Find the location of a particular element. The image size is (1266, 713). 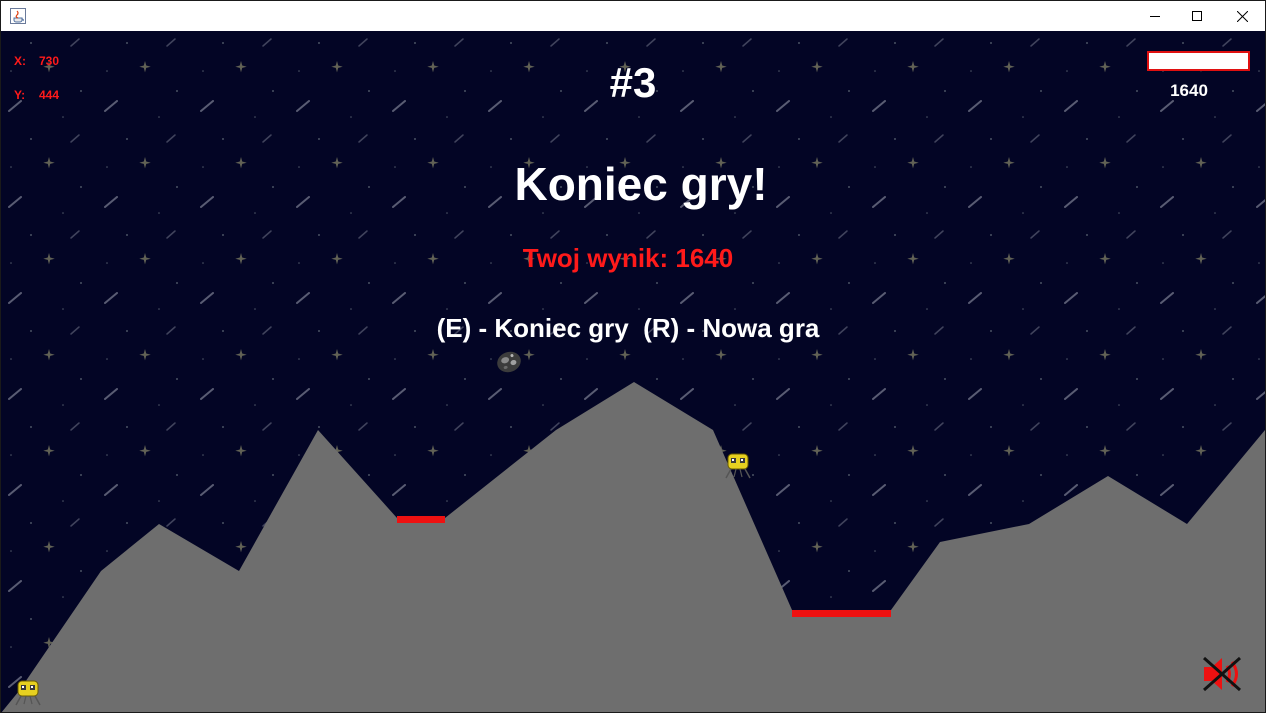

minimize-button is located at coordinates (1155, 16).